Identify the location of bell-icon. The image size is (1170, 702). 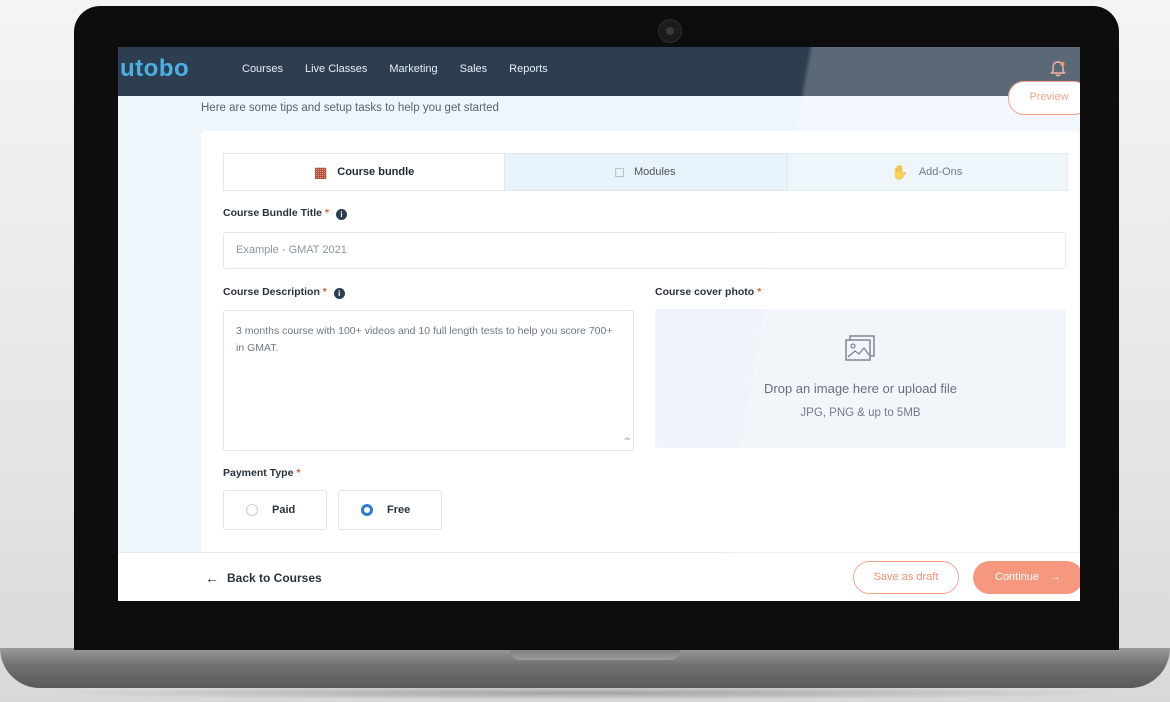
(1058, 69).